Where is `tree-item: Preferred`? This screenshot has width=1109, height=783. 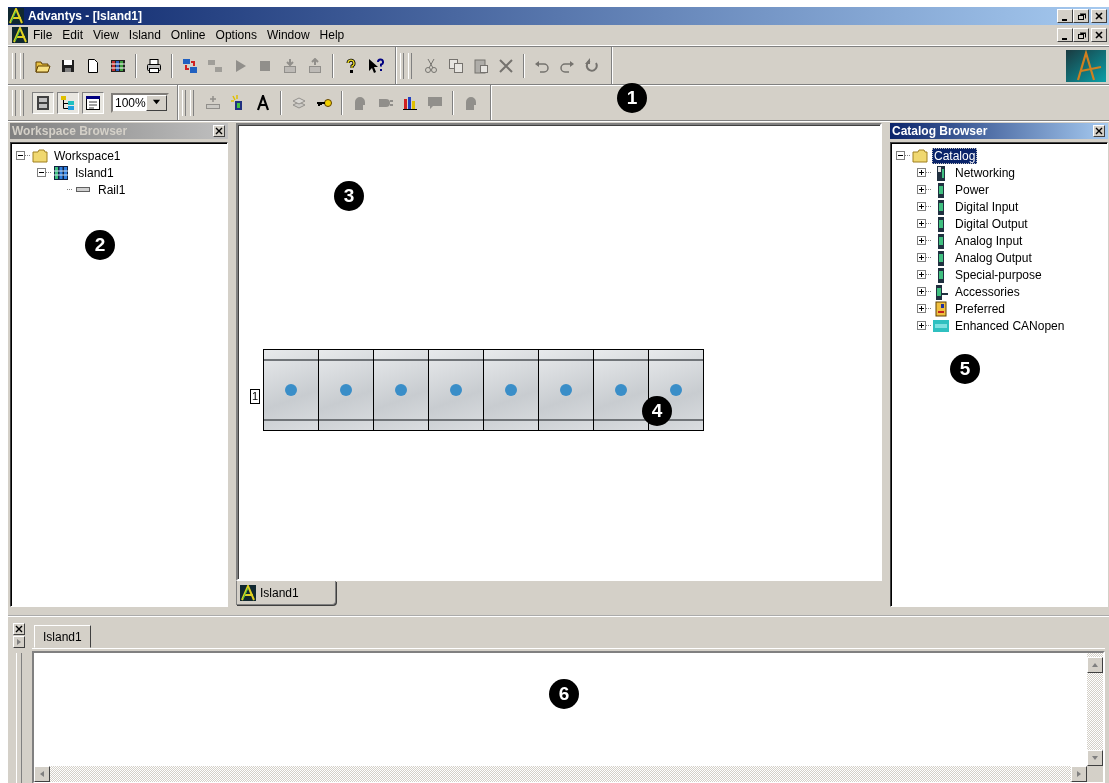
tree-item: Preferred is located at coordinates (980, 308).